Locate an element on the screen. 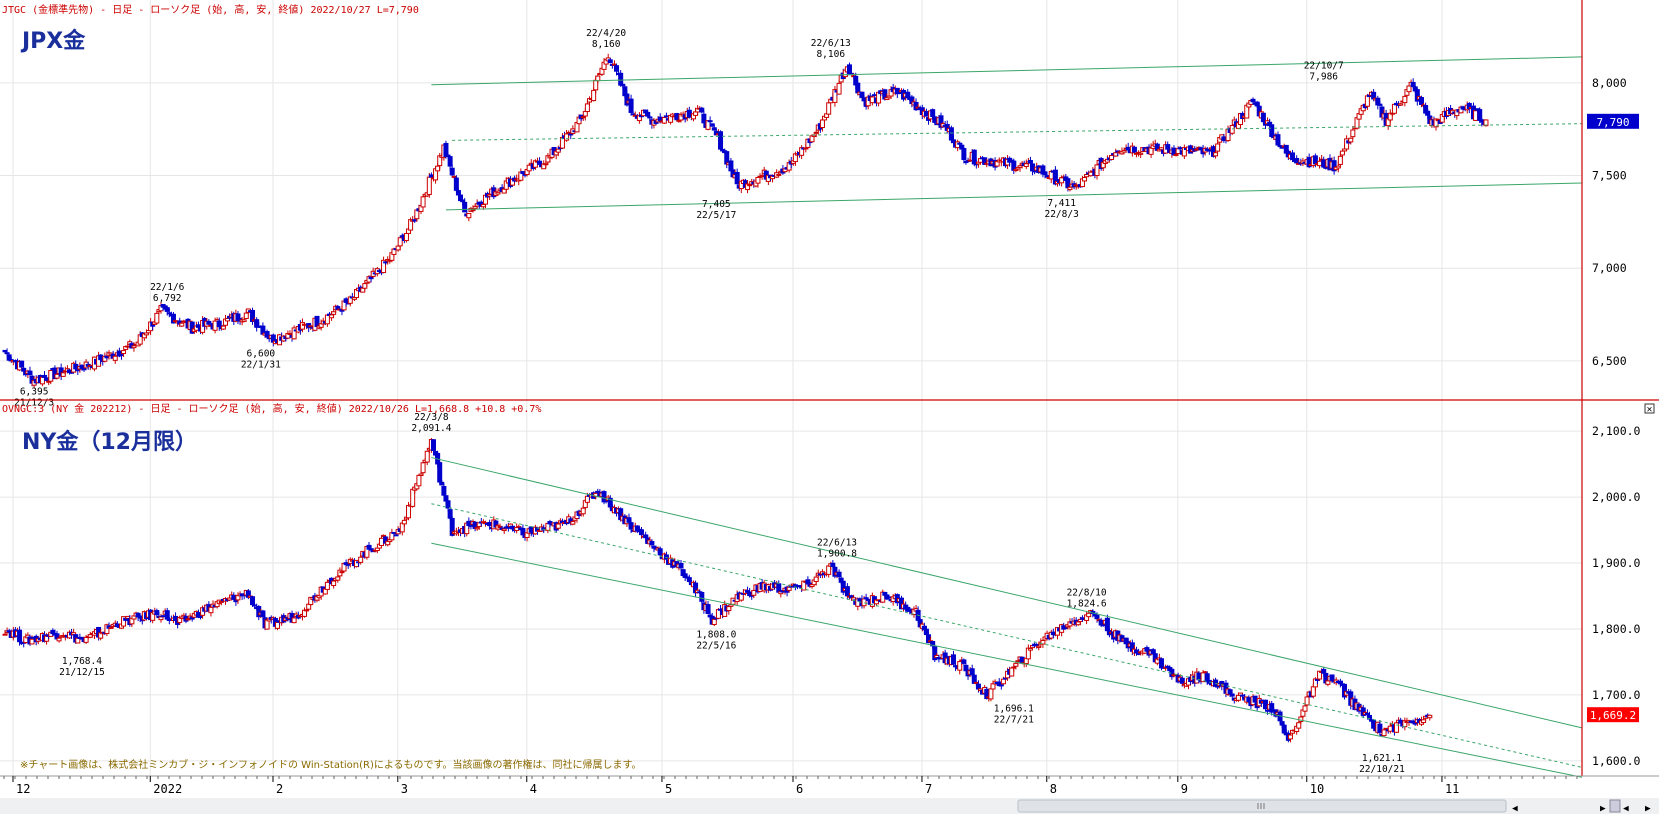 Image resolution: width=1659 pixels, height=814 pixels. x-tick-label: 11 is located at coordinates (1452, 789).